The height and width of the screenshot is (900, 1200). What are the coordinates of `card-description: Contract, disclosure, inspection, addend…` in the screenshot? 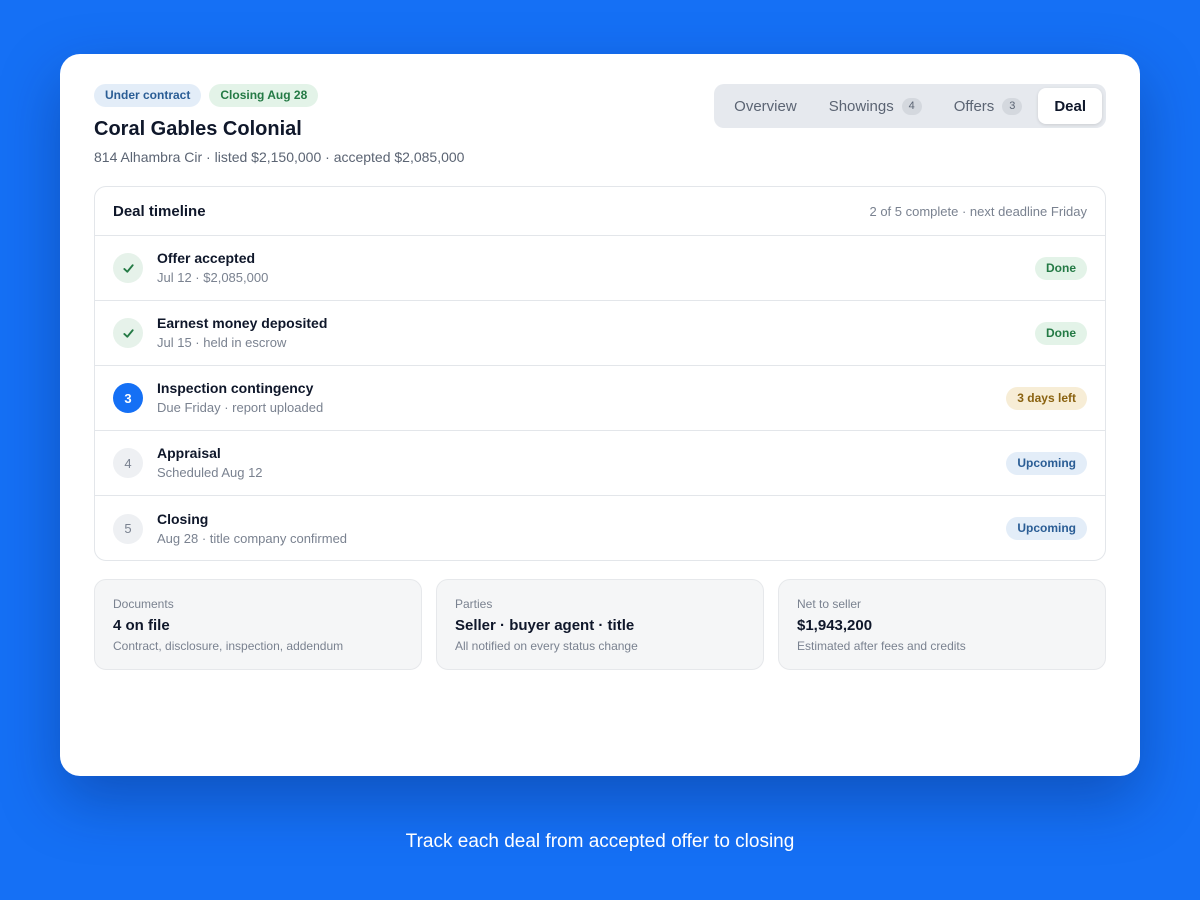 It's located at (228, 646).